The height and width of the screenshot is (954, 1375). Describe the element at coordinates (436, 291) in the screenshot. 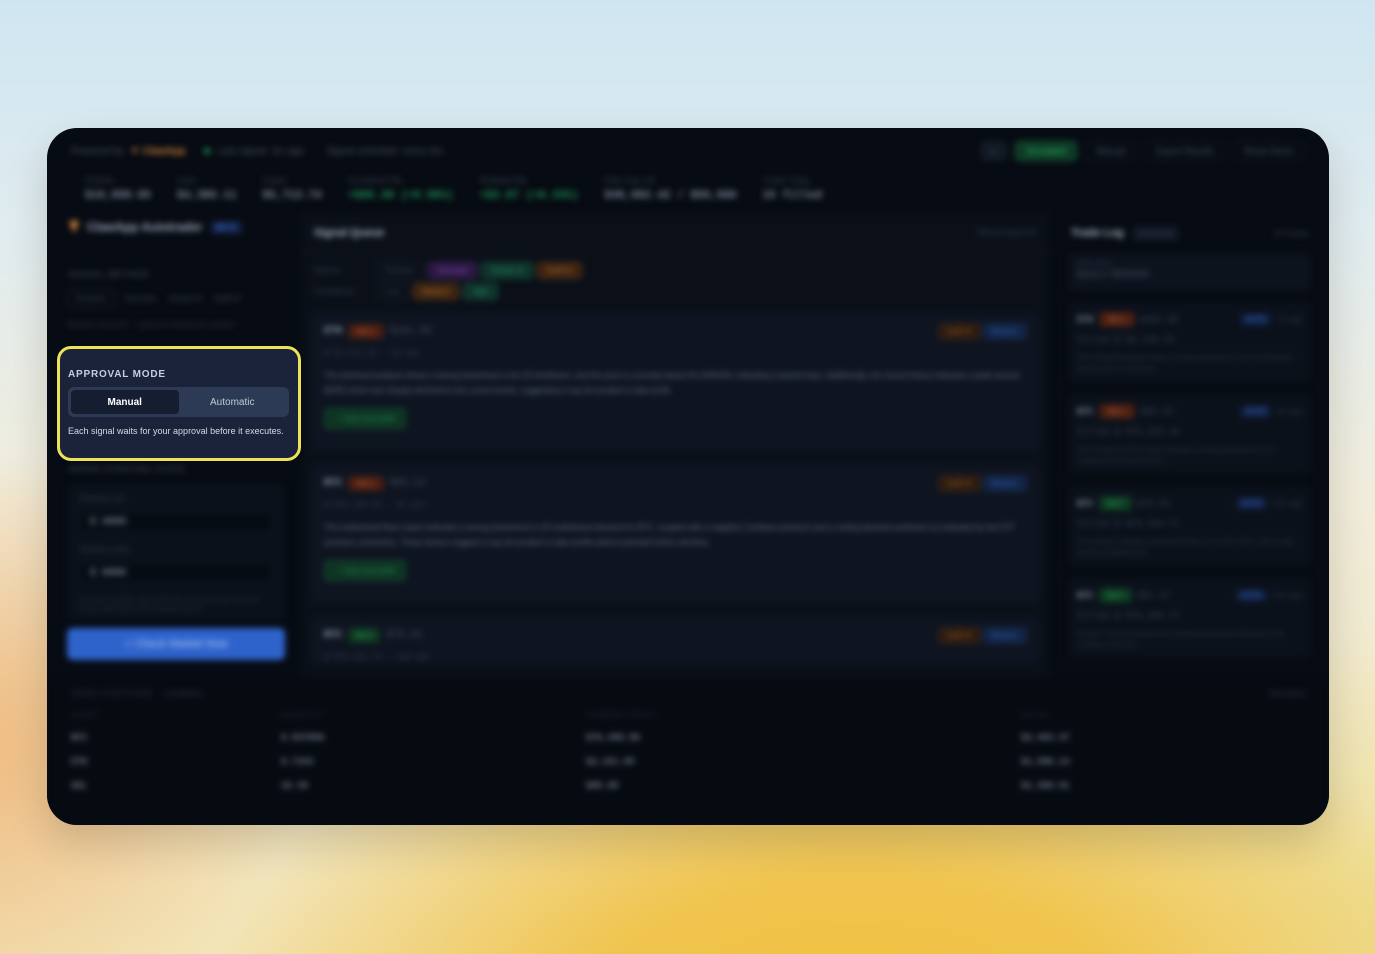

I see `filter-medium: Medium` at that location.